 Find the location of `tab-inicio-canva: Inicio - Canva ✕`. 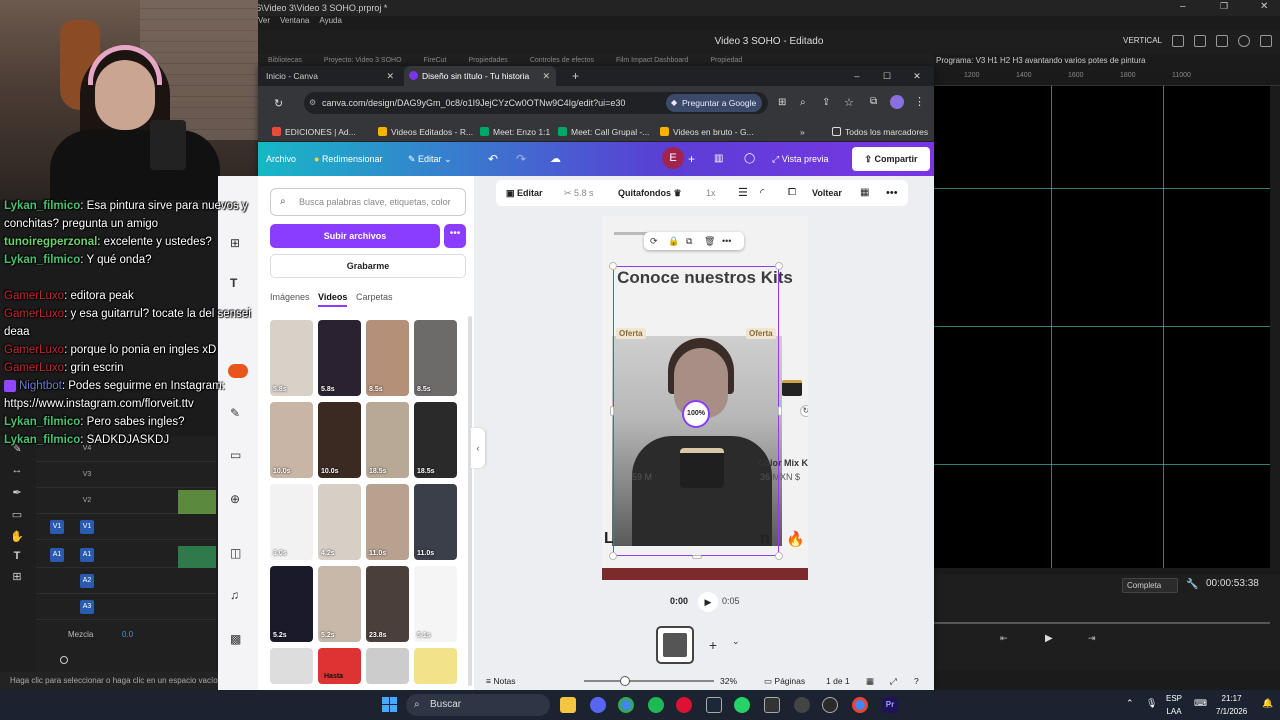

tab-inicio-canva: Inicio - Canva ✕ is located at coordinates (329, 76).